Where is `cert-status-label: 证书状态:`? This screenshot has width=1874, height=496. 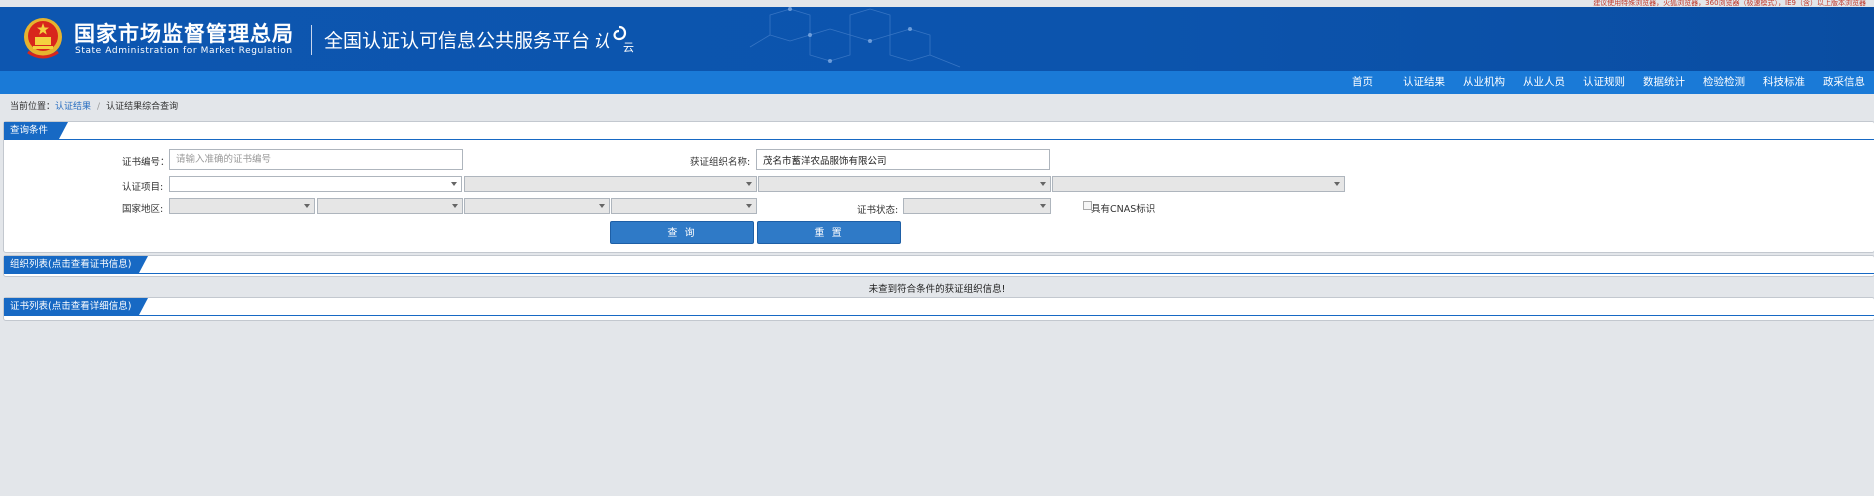 cert-status-label: 证书状态: is located at coordinates (878, 210).